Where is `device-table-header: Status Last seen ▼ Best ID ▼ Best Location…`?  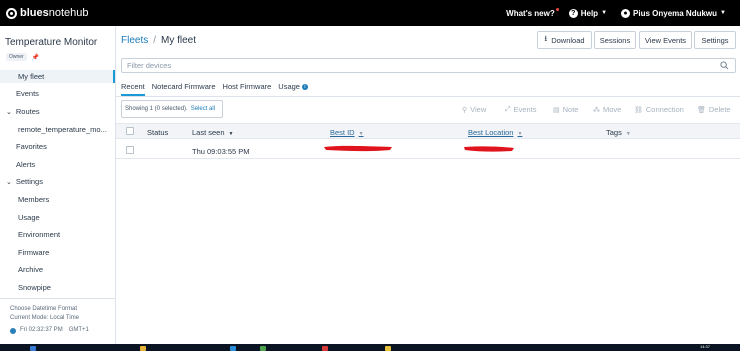 device-table-header: Status Last seen ▼ Best ID ▼ Best Location… is located at coordinates (428, 131).